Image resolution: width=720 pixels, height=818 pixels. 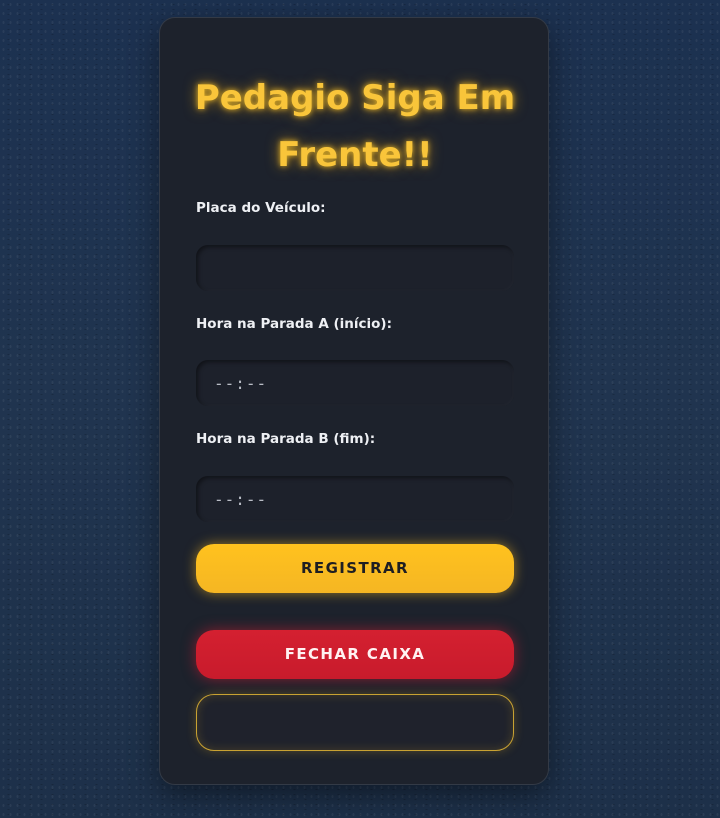 I want to click on stop-b-time-value: --:--, so click(x=241, y=499).